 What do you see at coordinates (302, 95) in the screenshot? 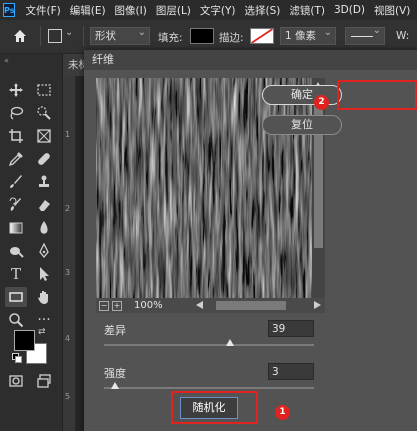
I see `ok-button: 确定` at bounding box center [302, 95].